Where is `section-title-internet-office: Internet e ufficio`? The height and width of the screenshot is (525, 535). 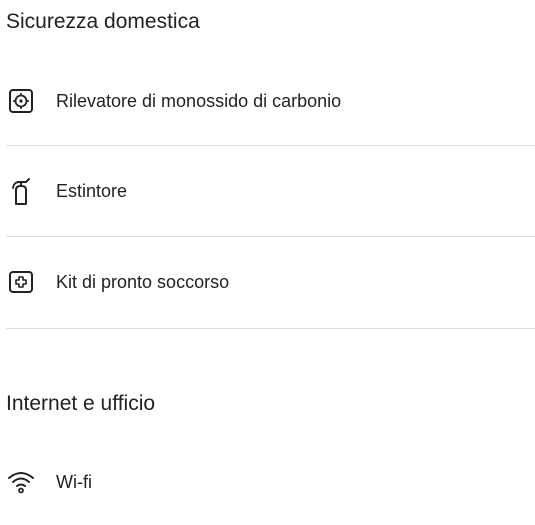
section-title-internet-office: Internet e ufficio is located at coordinates (81, 403).